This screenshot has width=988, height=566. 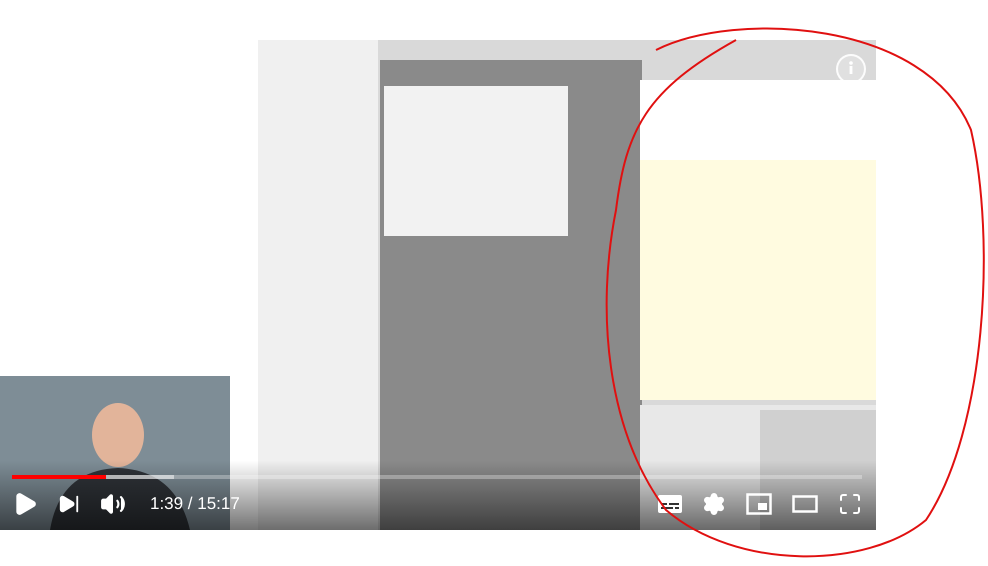 I want to click on progress-bar, so click(x=437, y=477).